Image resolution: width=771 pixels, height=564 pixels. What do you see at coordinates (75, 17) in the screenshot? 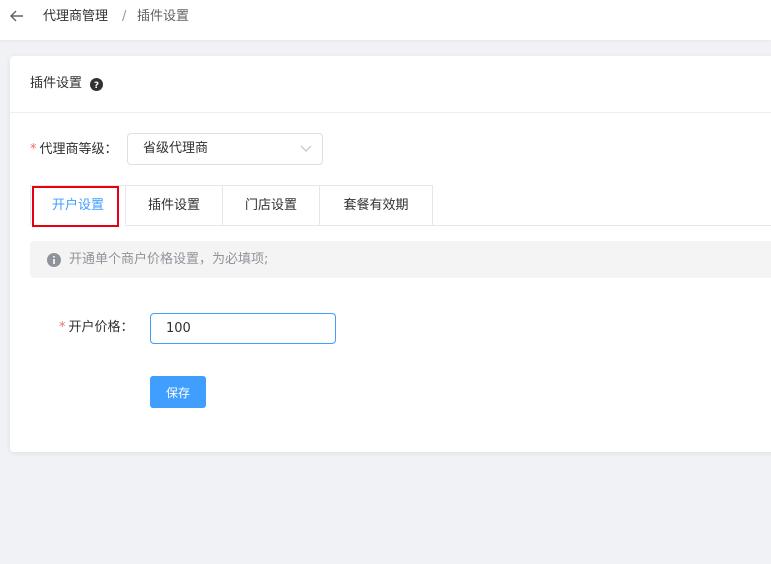
I see `breadcrumb-agent-management: 代理商管理` at bounding box center [75, 17].